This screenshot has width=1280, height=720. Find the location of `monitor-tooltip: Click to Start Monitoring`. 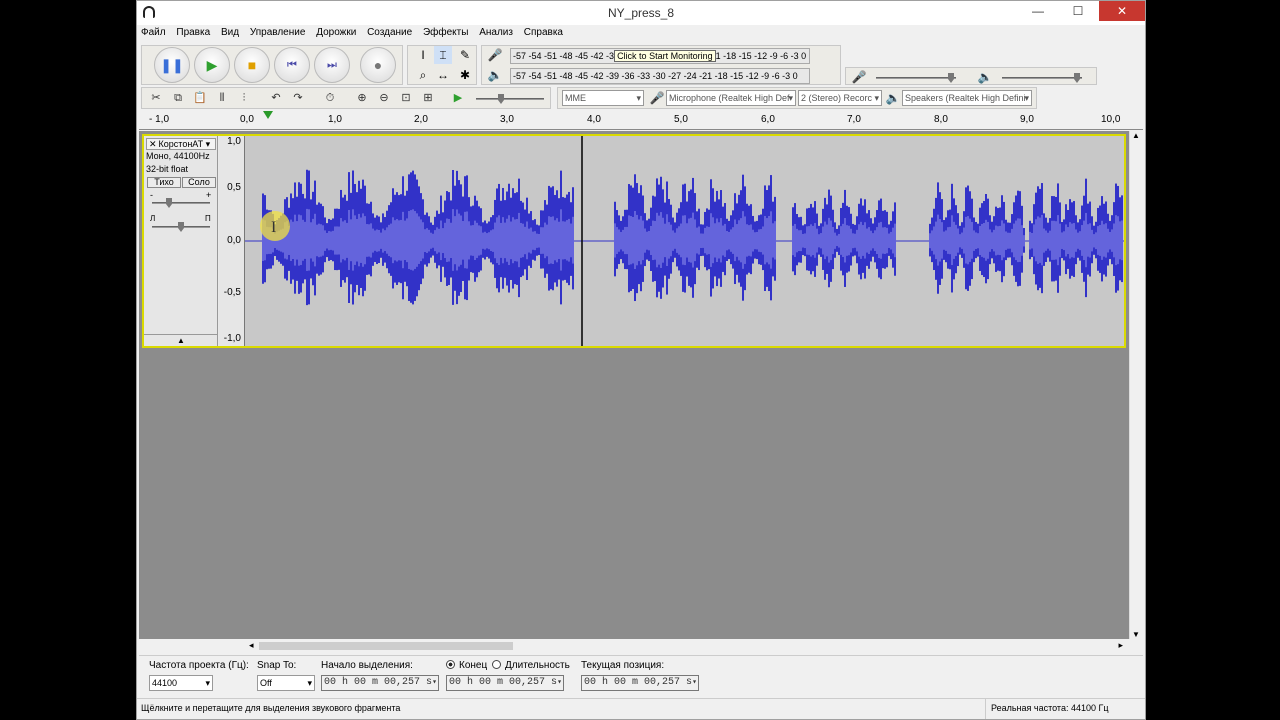

monitor-tooltip: Click to Start Monitoring is located at coordinates (665, 56).